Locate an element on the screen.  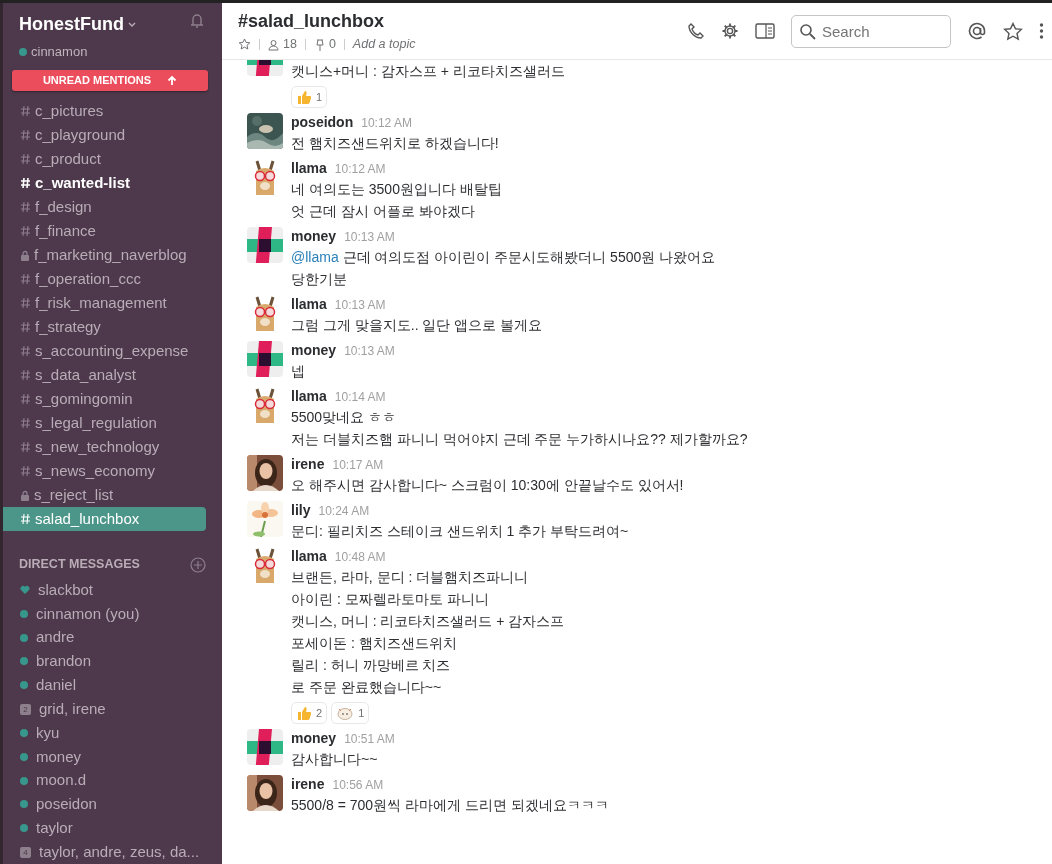
channel-item: f_strategy is located at coordinates (104, 327).